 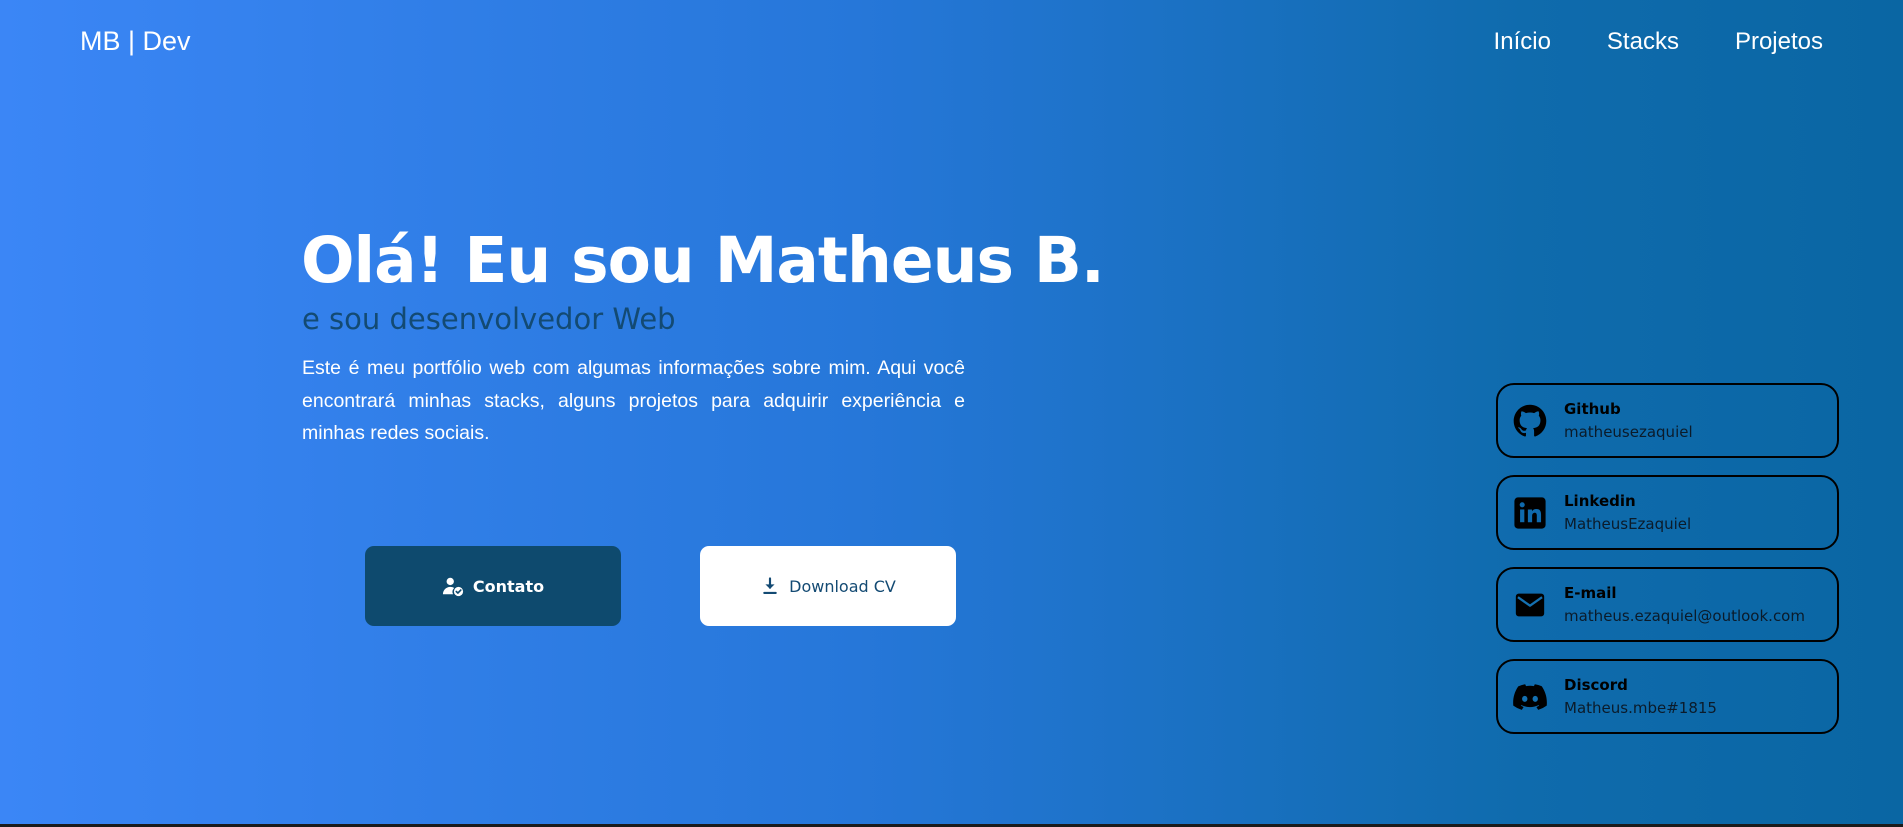 What do you see at coordinates (1530, 513) in the screenshot?
I see `linkedin-icon` at bounding box center [1530, 513].